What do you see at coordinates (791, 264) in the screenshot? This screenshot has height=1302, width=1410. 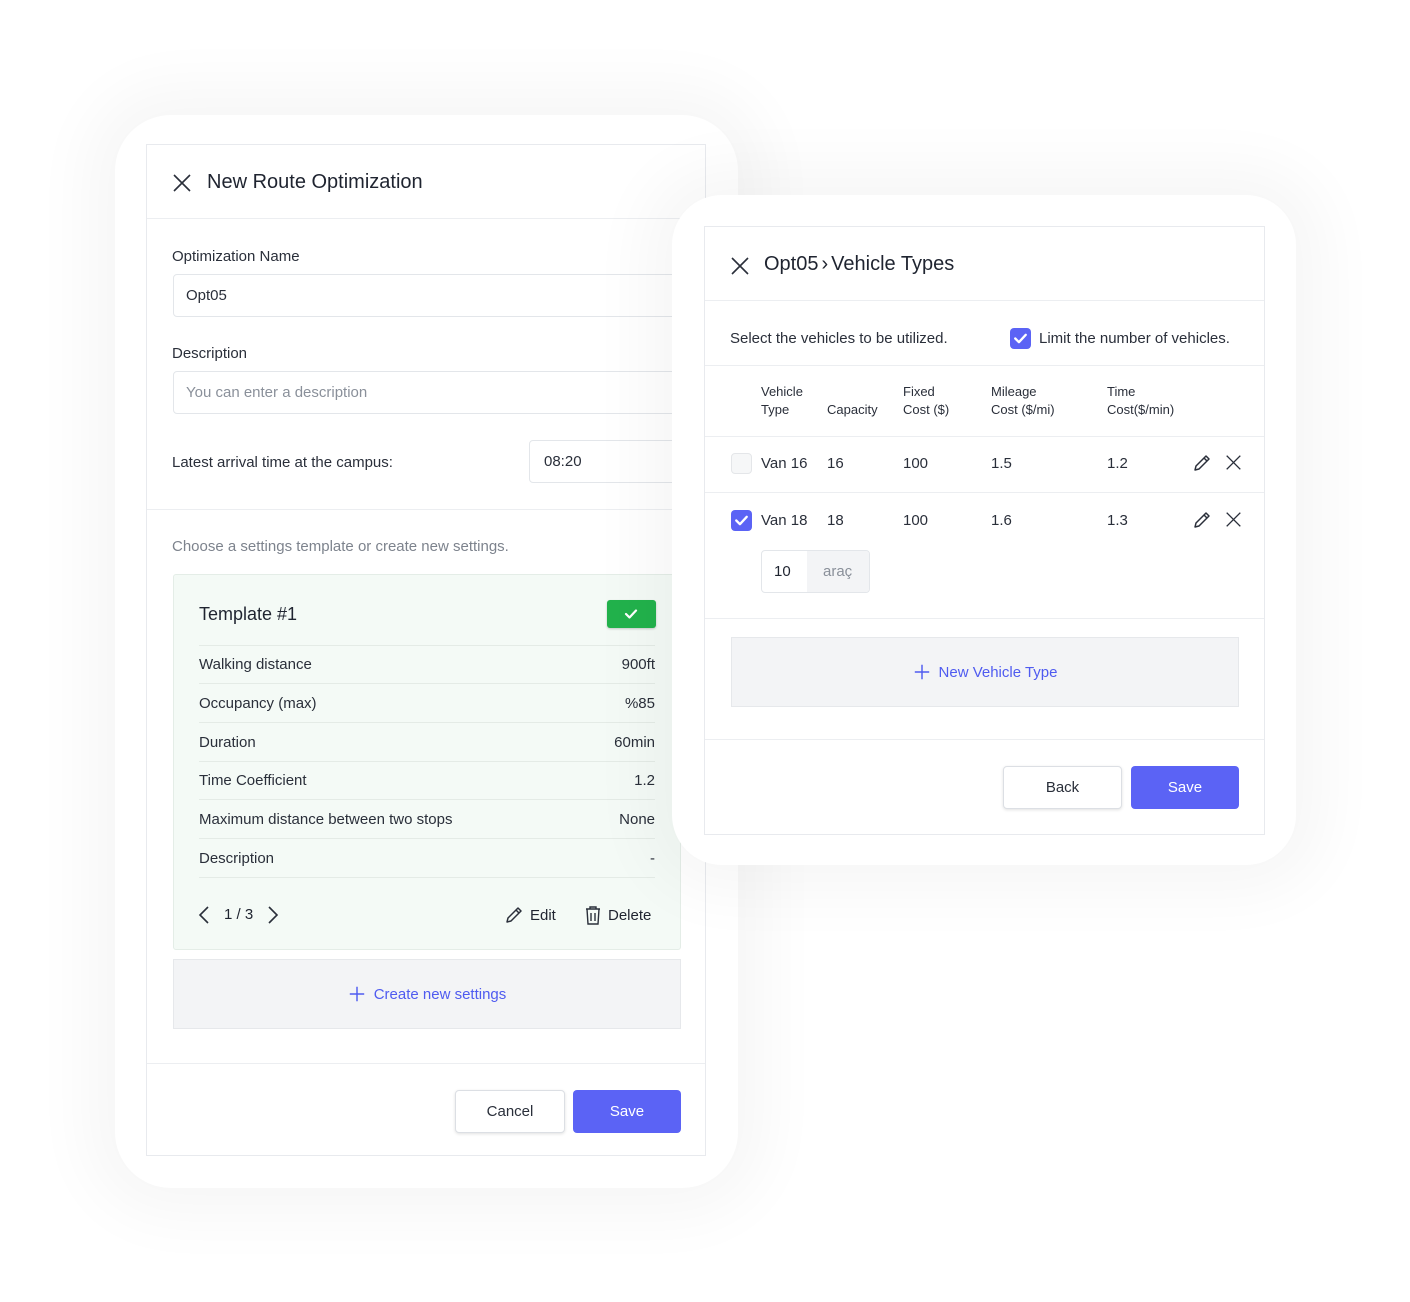 I see `breadcrumb-parent: Opt05` at bounding box center [791, 264].